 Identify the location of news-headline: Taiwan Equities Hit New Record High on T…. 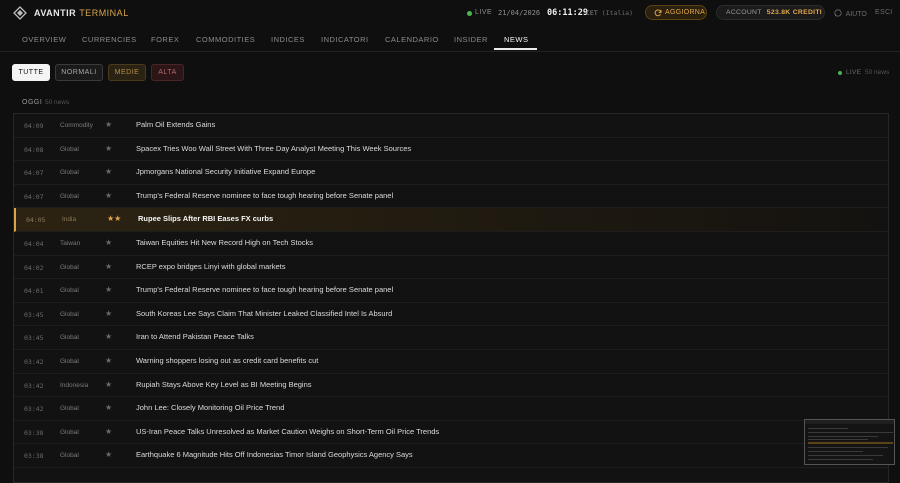
(225, 242).